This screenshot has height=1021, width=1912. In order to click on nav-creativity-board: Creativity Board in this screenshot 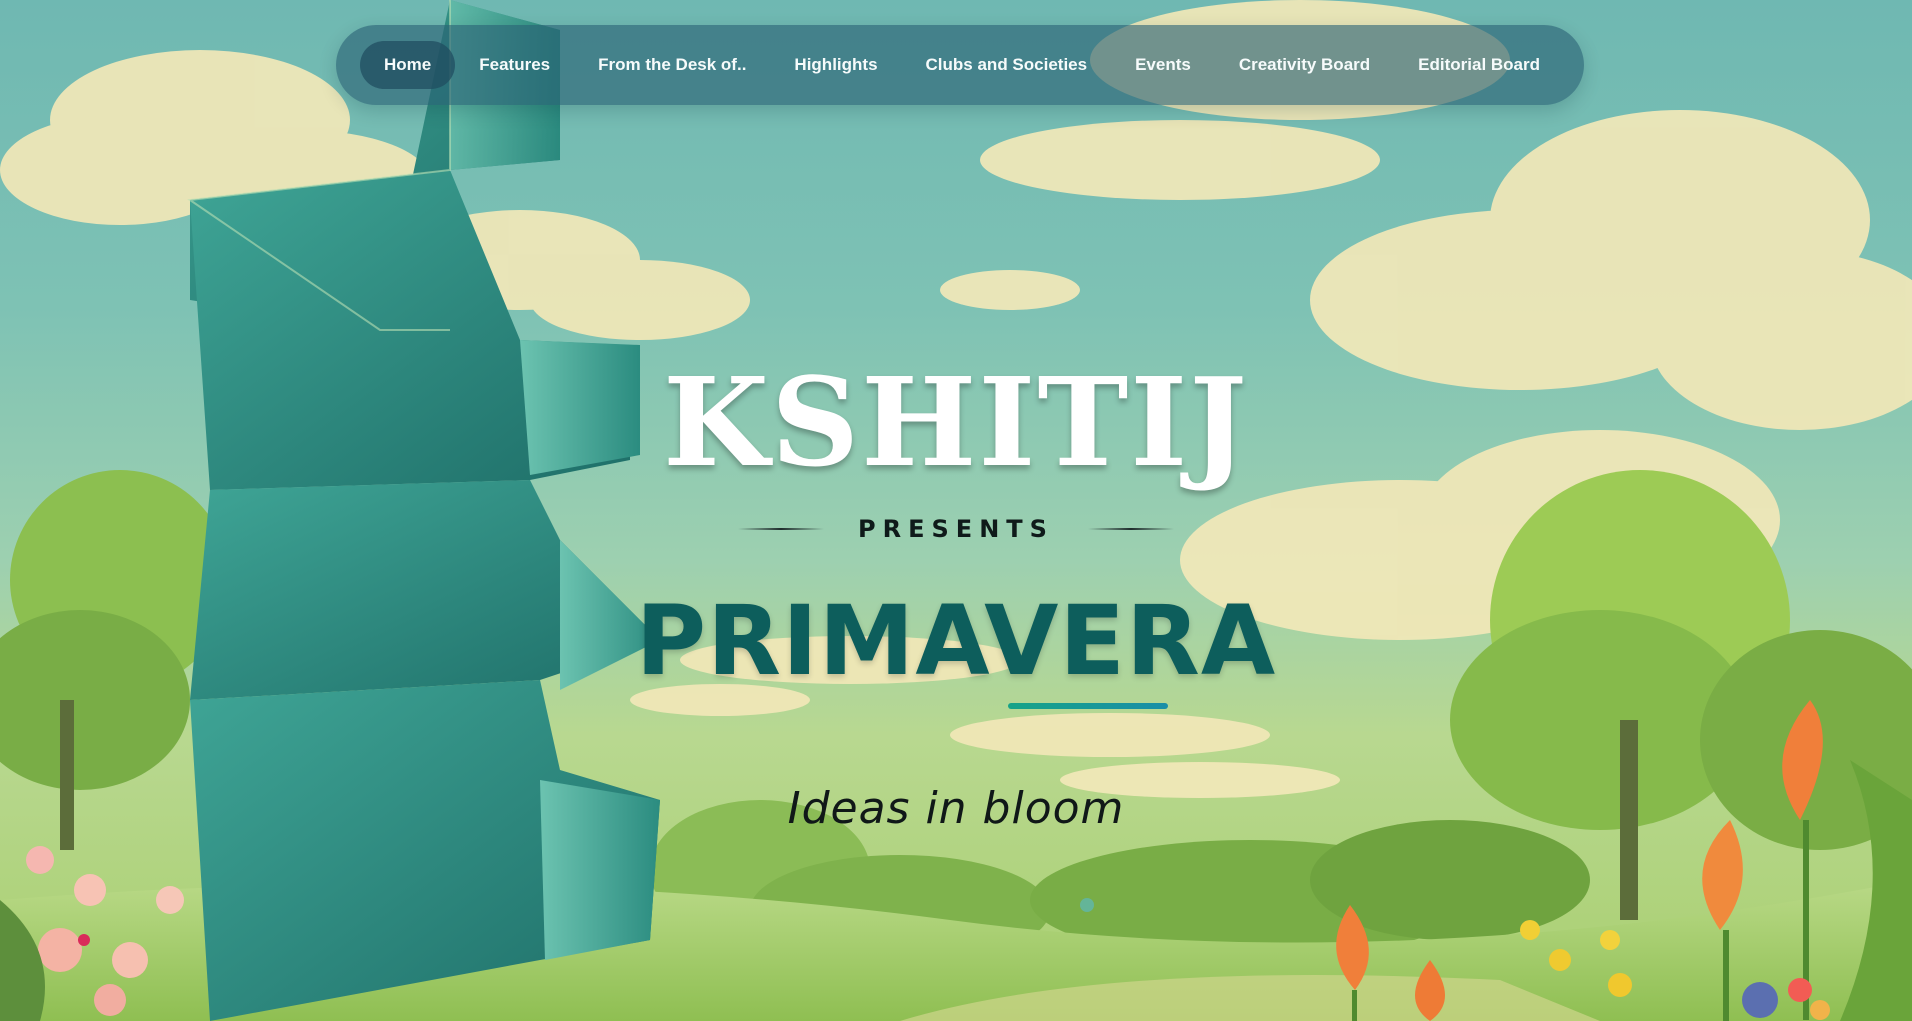, I will do `click(1304, 65)`.